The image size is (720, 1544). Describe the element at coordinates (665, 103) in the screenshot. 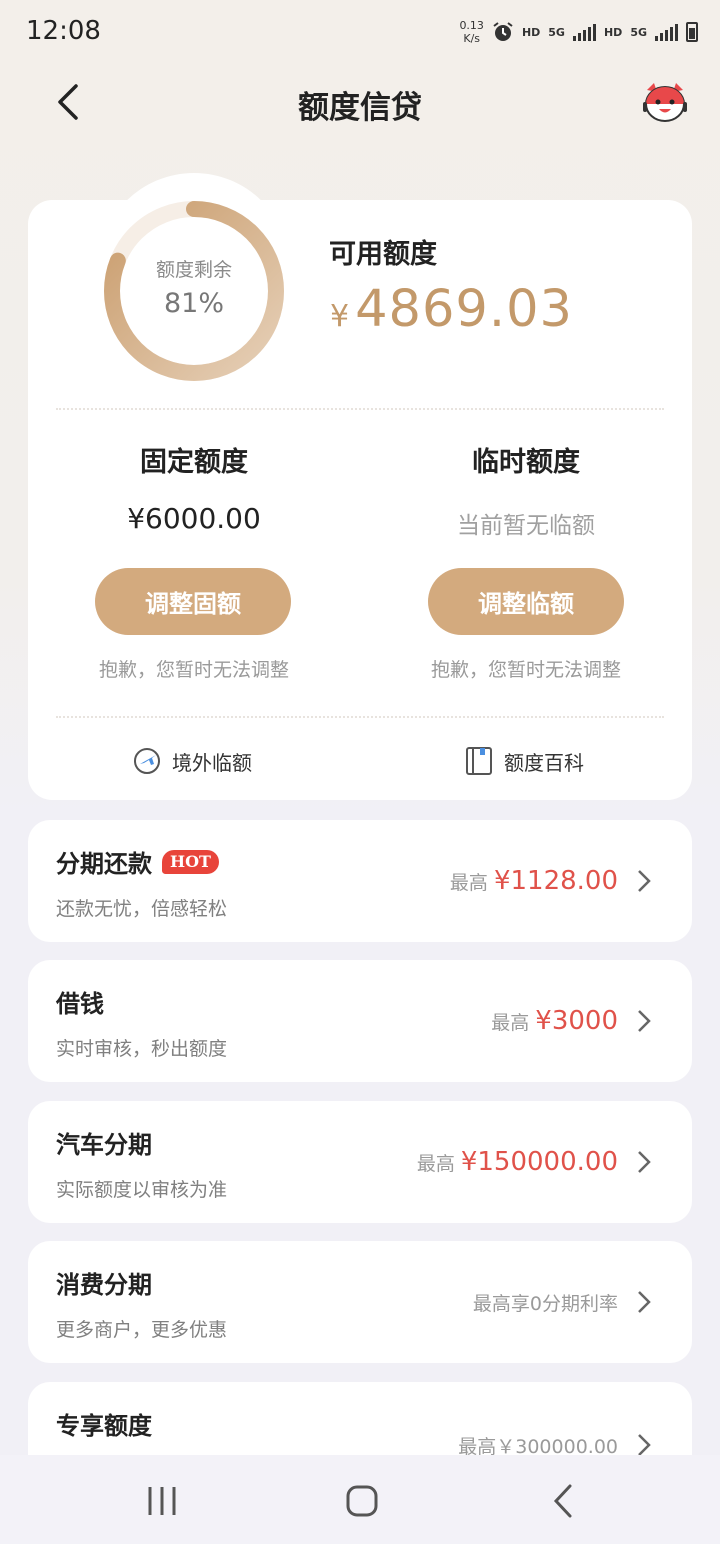

I see `customer-service-icon` at that location.